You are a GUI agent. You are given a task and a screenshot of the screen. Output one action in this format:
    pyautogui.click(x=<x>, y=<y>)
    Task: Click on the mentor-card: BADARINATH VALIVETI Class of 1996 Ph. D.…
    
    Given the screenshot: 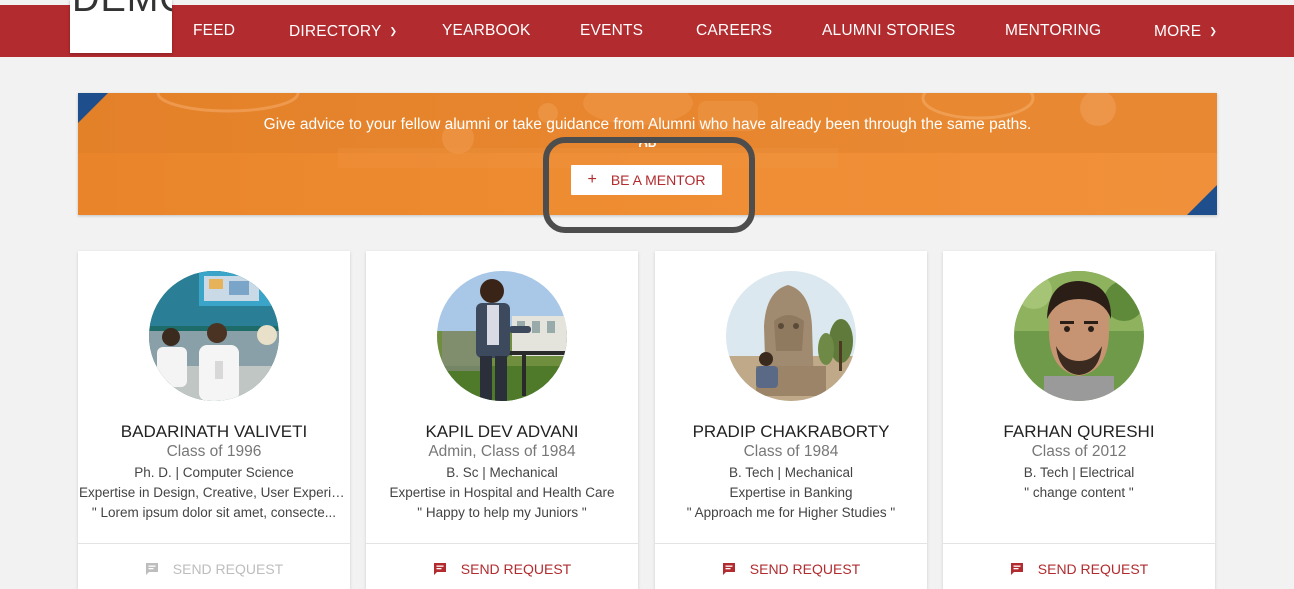 What is the action you would take?
    pyautogui.click(x=214, y=420)
    